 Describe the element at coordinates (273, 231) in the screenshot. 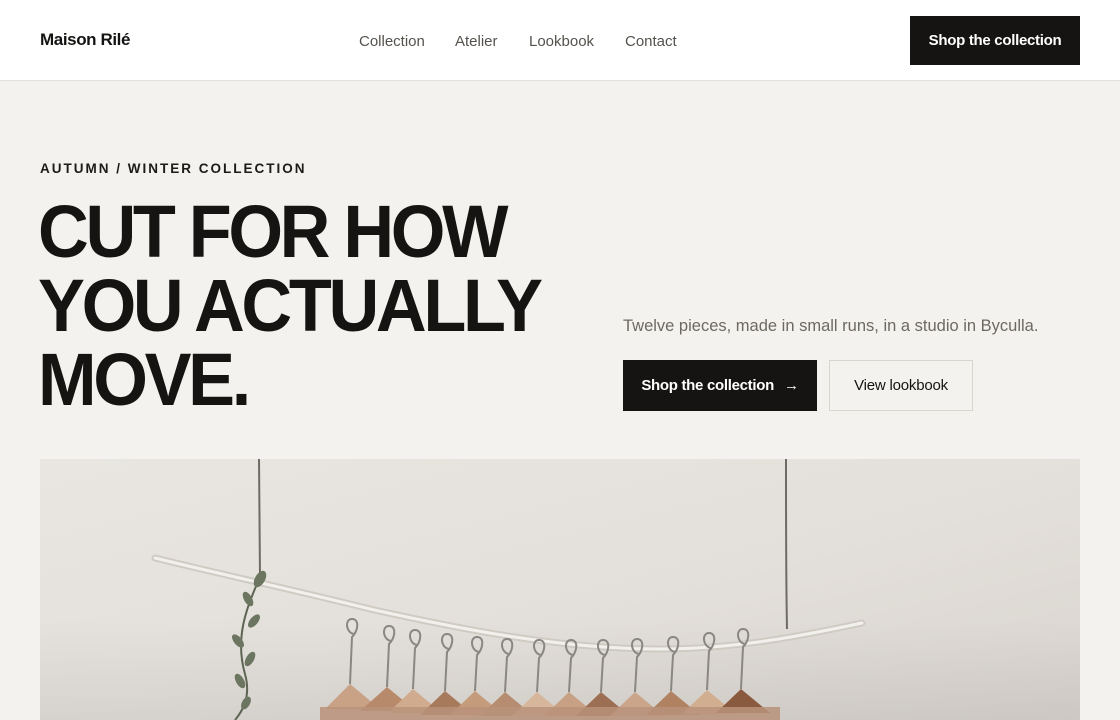

I see `headline-line: CUT FOR HOW` at that location.